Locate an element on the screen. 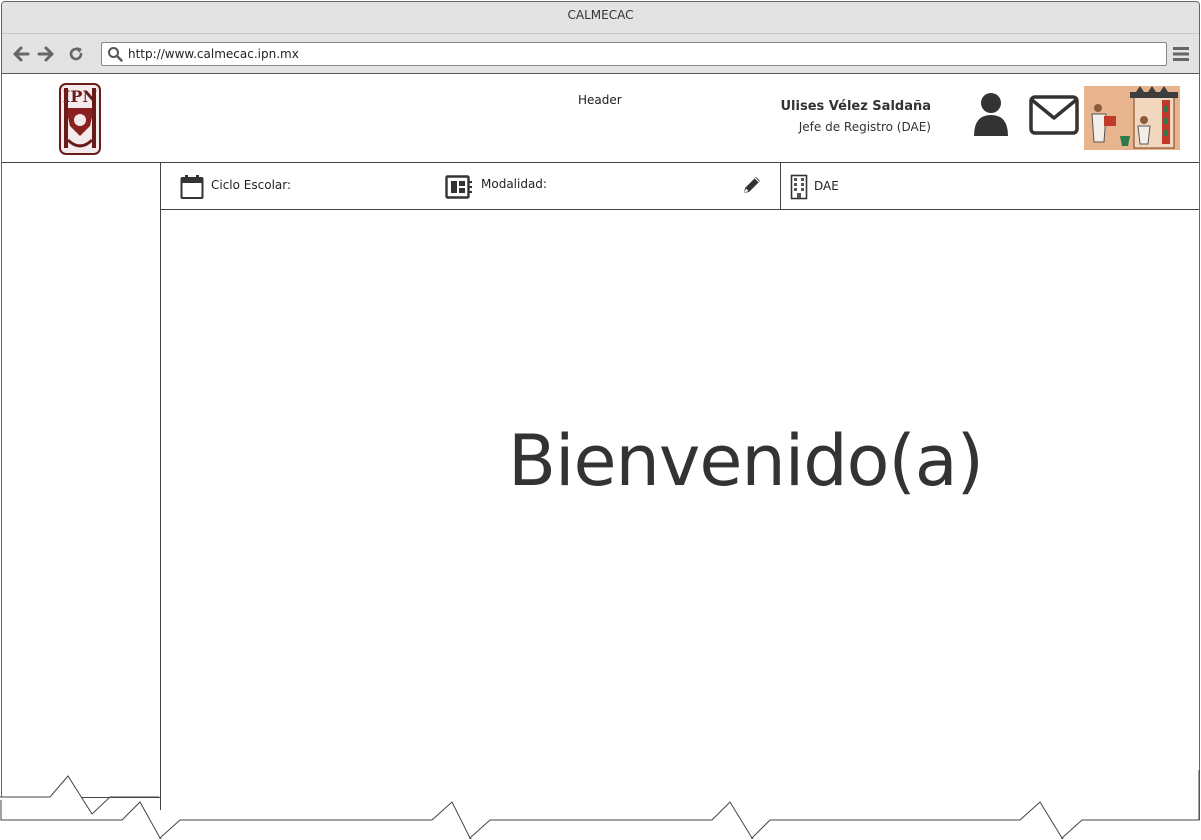  hamburger-menu-icon is located at coordinates (1181, 54).